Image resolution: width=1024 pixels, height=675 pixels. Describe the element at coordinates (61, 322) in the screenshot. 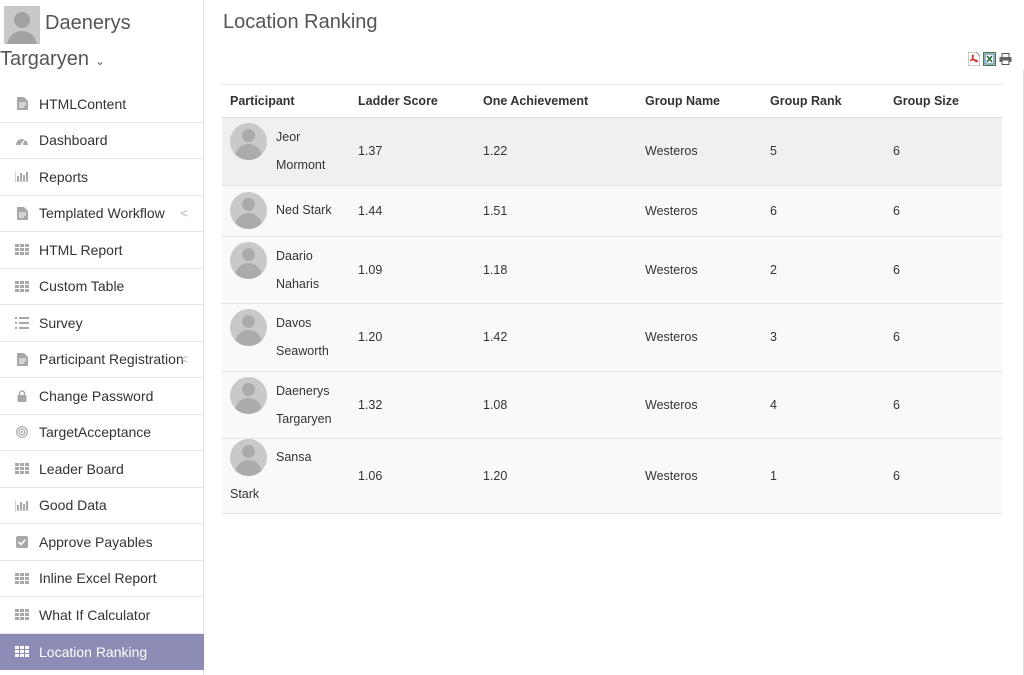

I see `sidebar-item-label: Survey` at that location.